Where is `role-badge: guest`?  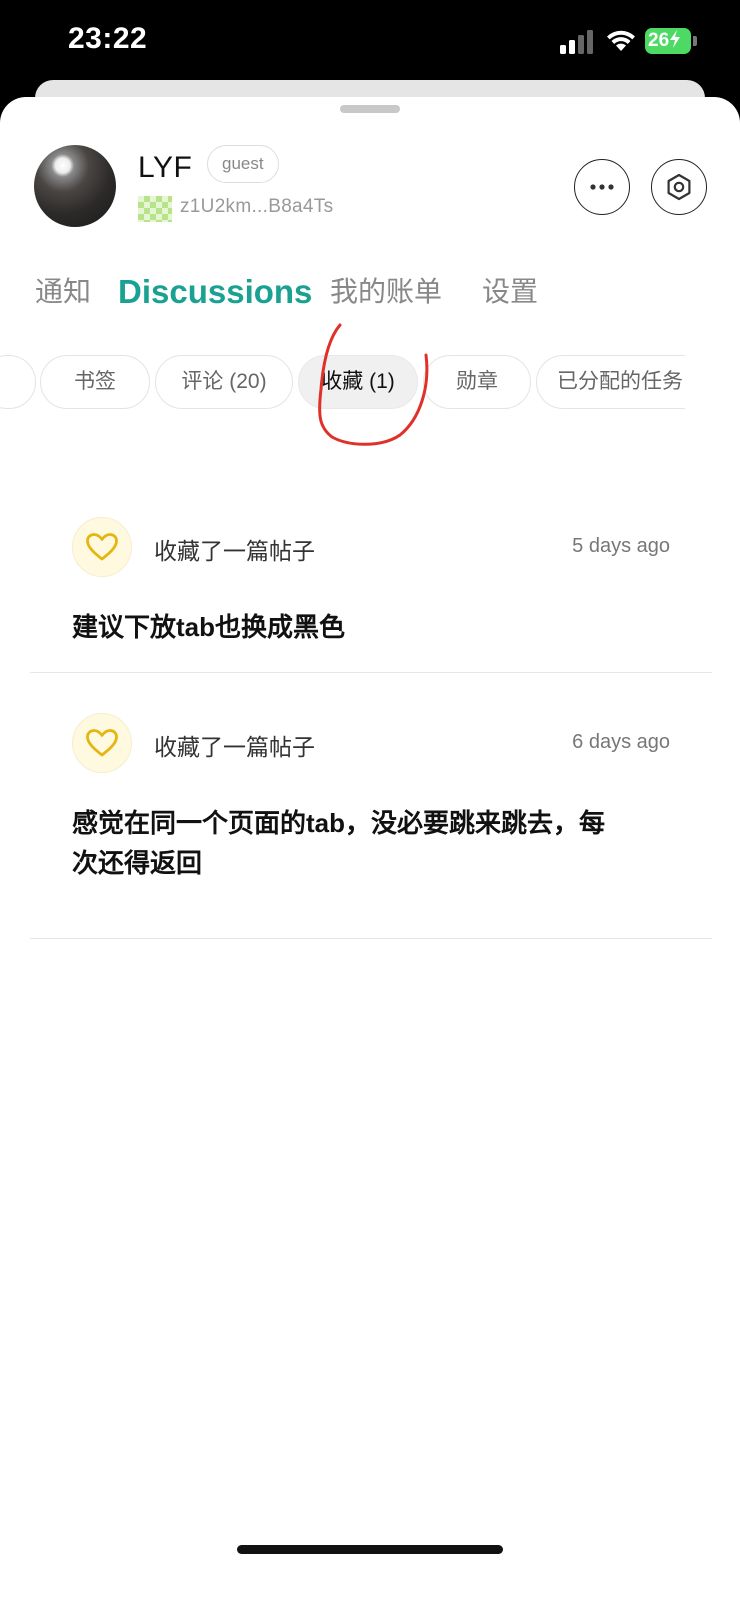
role-badge: guest is located at coordinates (243, 164).